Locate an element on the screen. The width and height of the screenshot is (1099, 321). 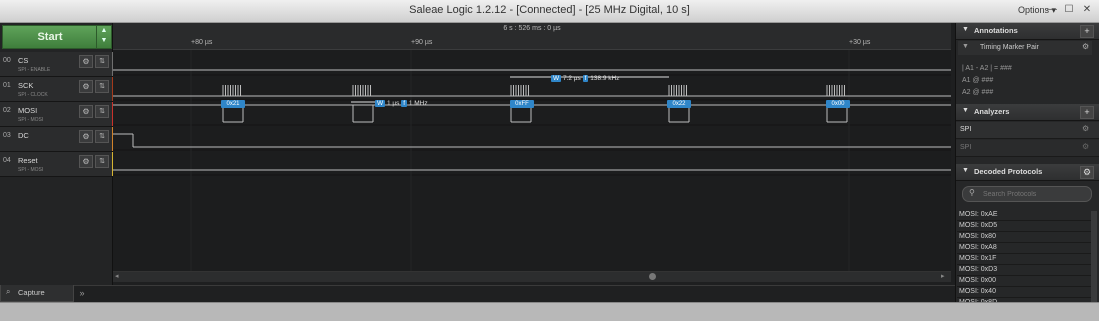
scroll-right-arrow: ▸ is located at coordinates (943, 276).